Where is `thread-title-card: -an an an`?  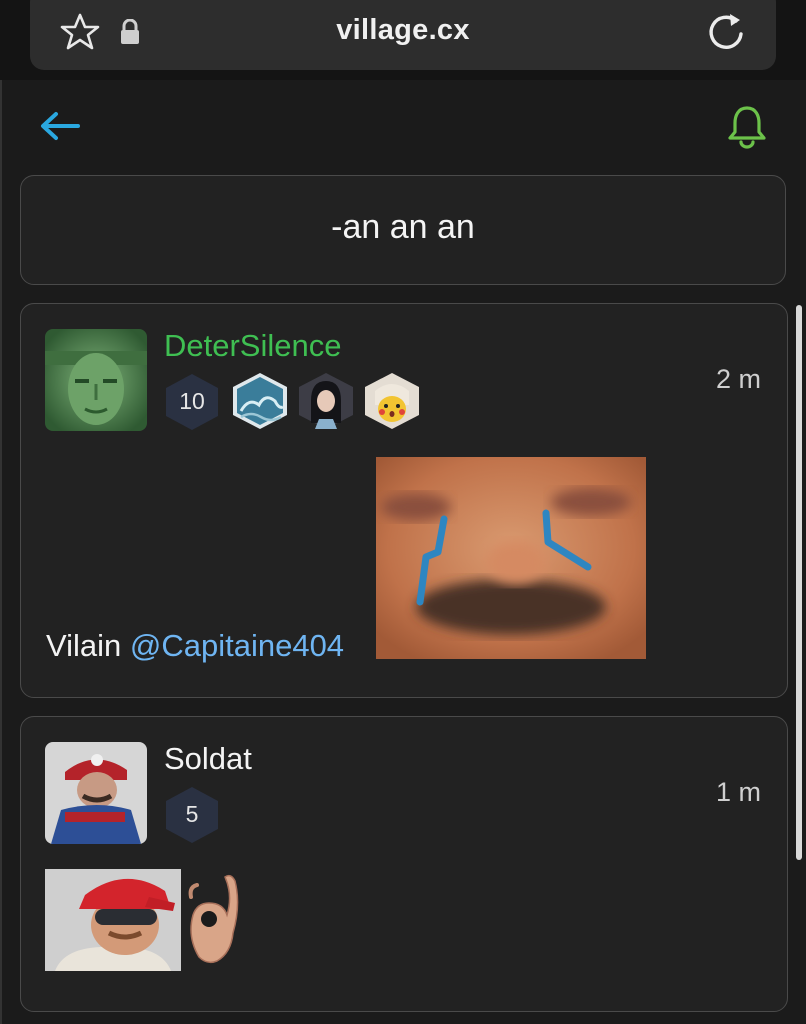 thread-title-card: -an an an is located at coordinates (403, 230).